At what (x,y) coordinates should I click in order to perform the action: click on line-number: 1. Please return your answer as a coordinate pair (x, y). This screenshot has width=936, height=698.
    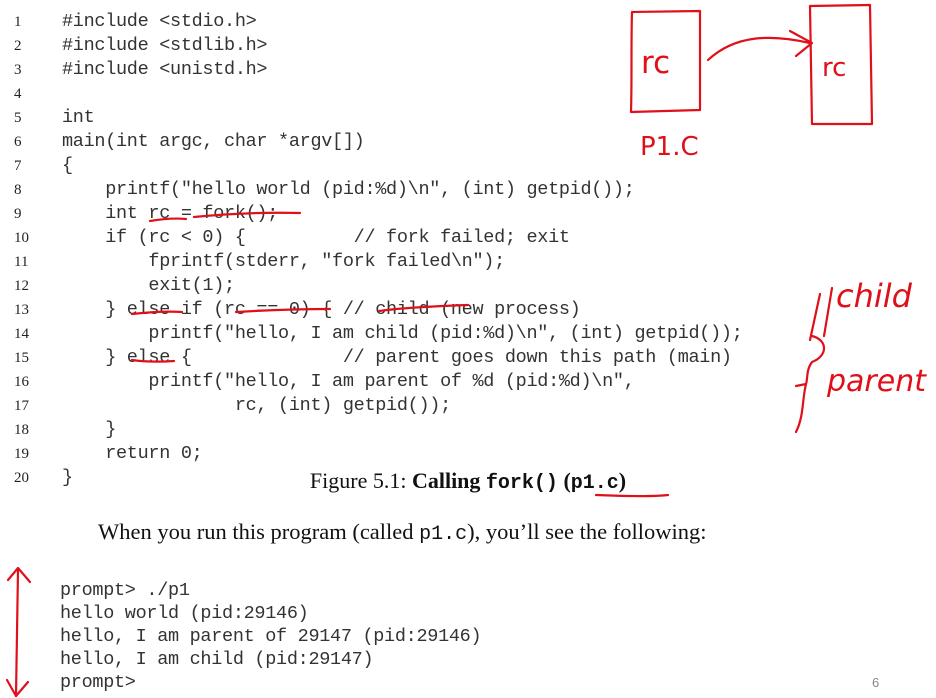
    Looking at the image, I should click on (18, 22).